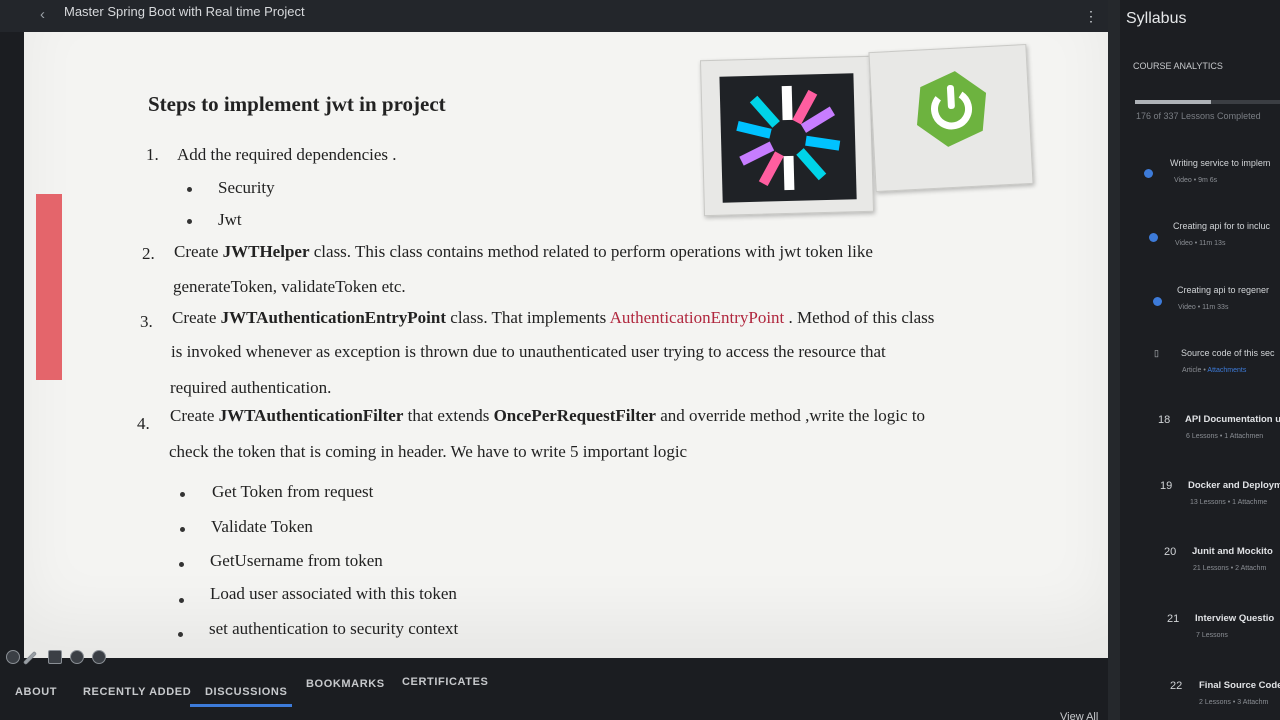 This screenshot has width=1280, height=720. I want to click on course-progress-text: 176 of 337 Lessons Completed, so click(1198, 116).